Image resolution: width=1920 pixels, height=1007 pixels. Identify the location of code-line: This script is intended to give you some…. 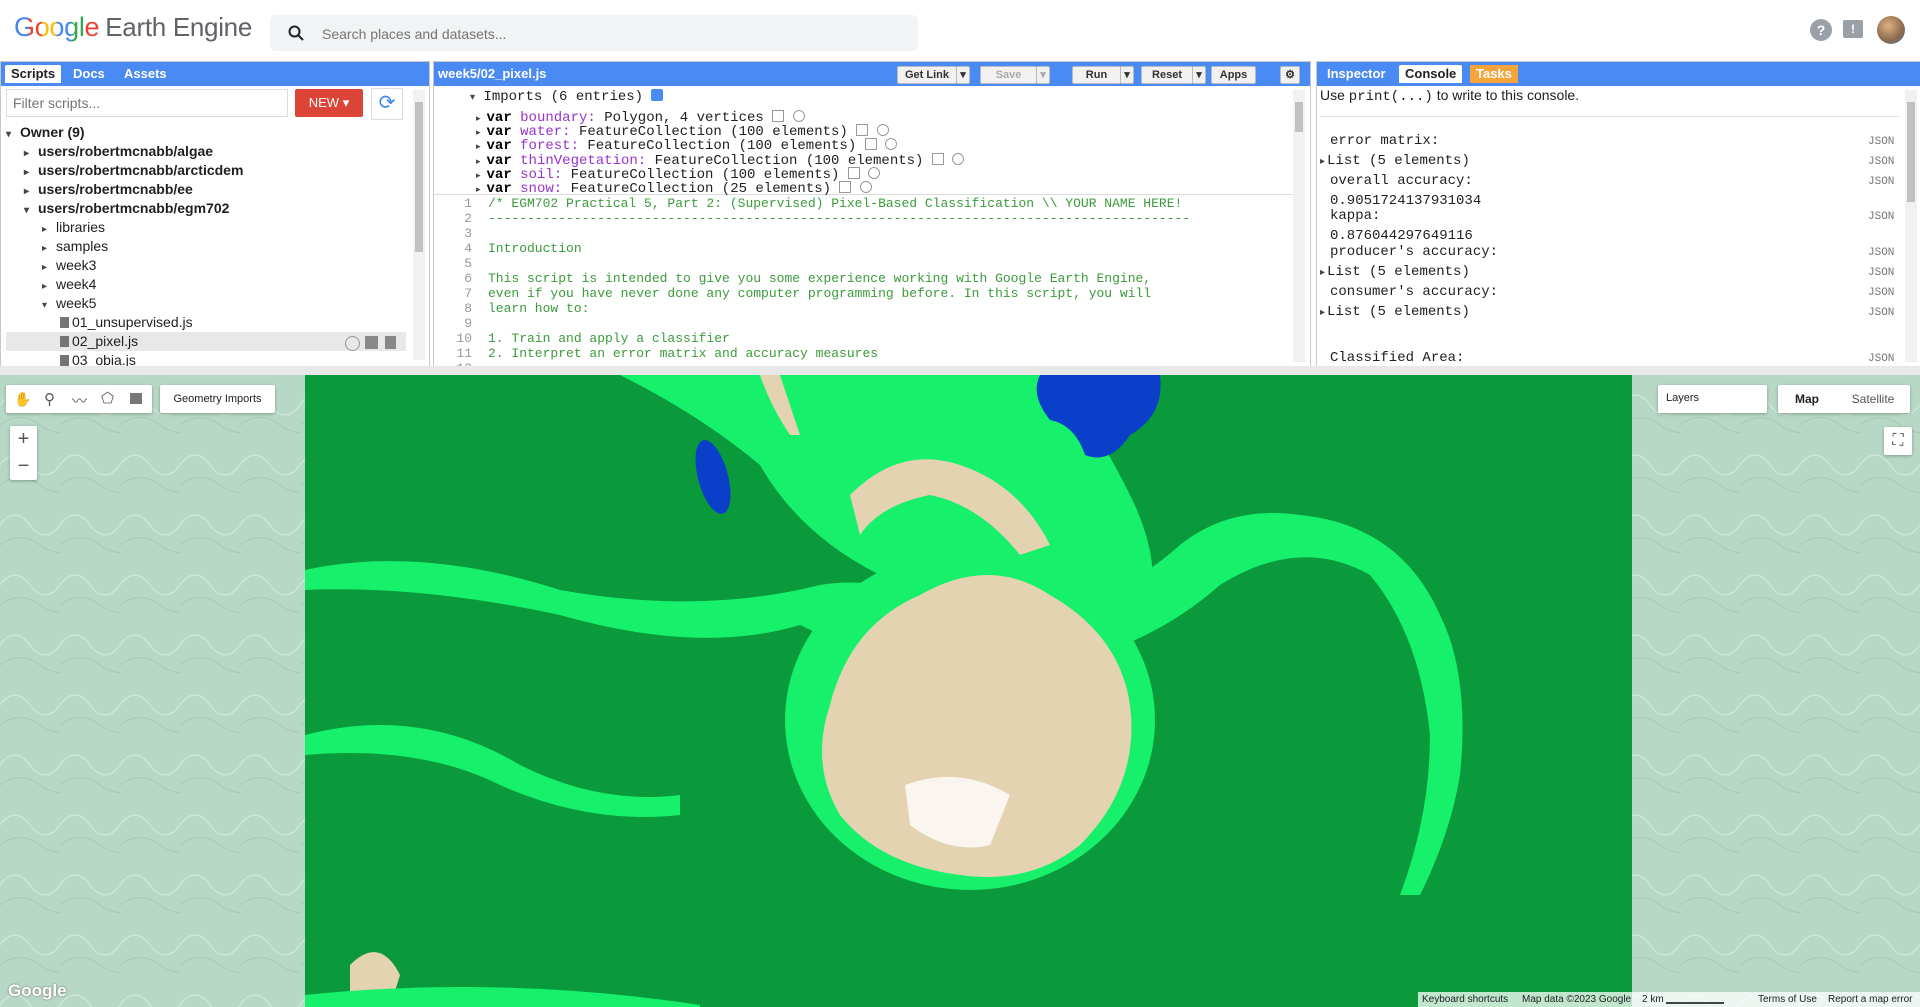
(819, 278).